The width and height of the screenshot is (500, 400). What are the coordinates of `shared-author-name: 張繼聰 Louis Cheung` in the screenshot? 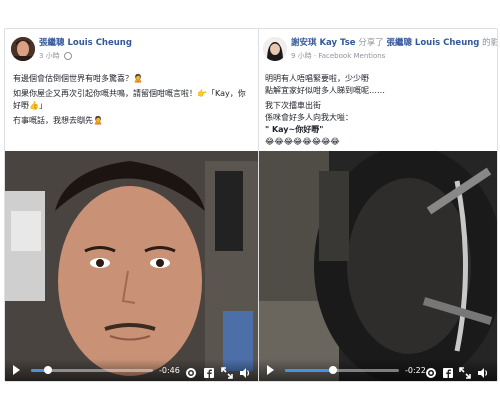 It's located at (432, 43).